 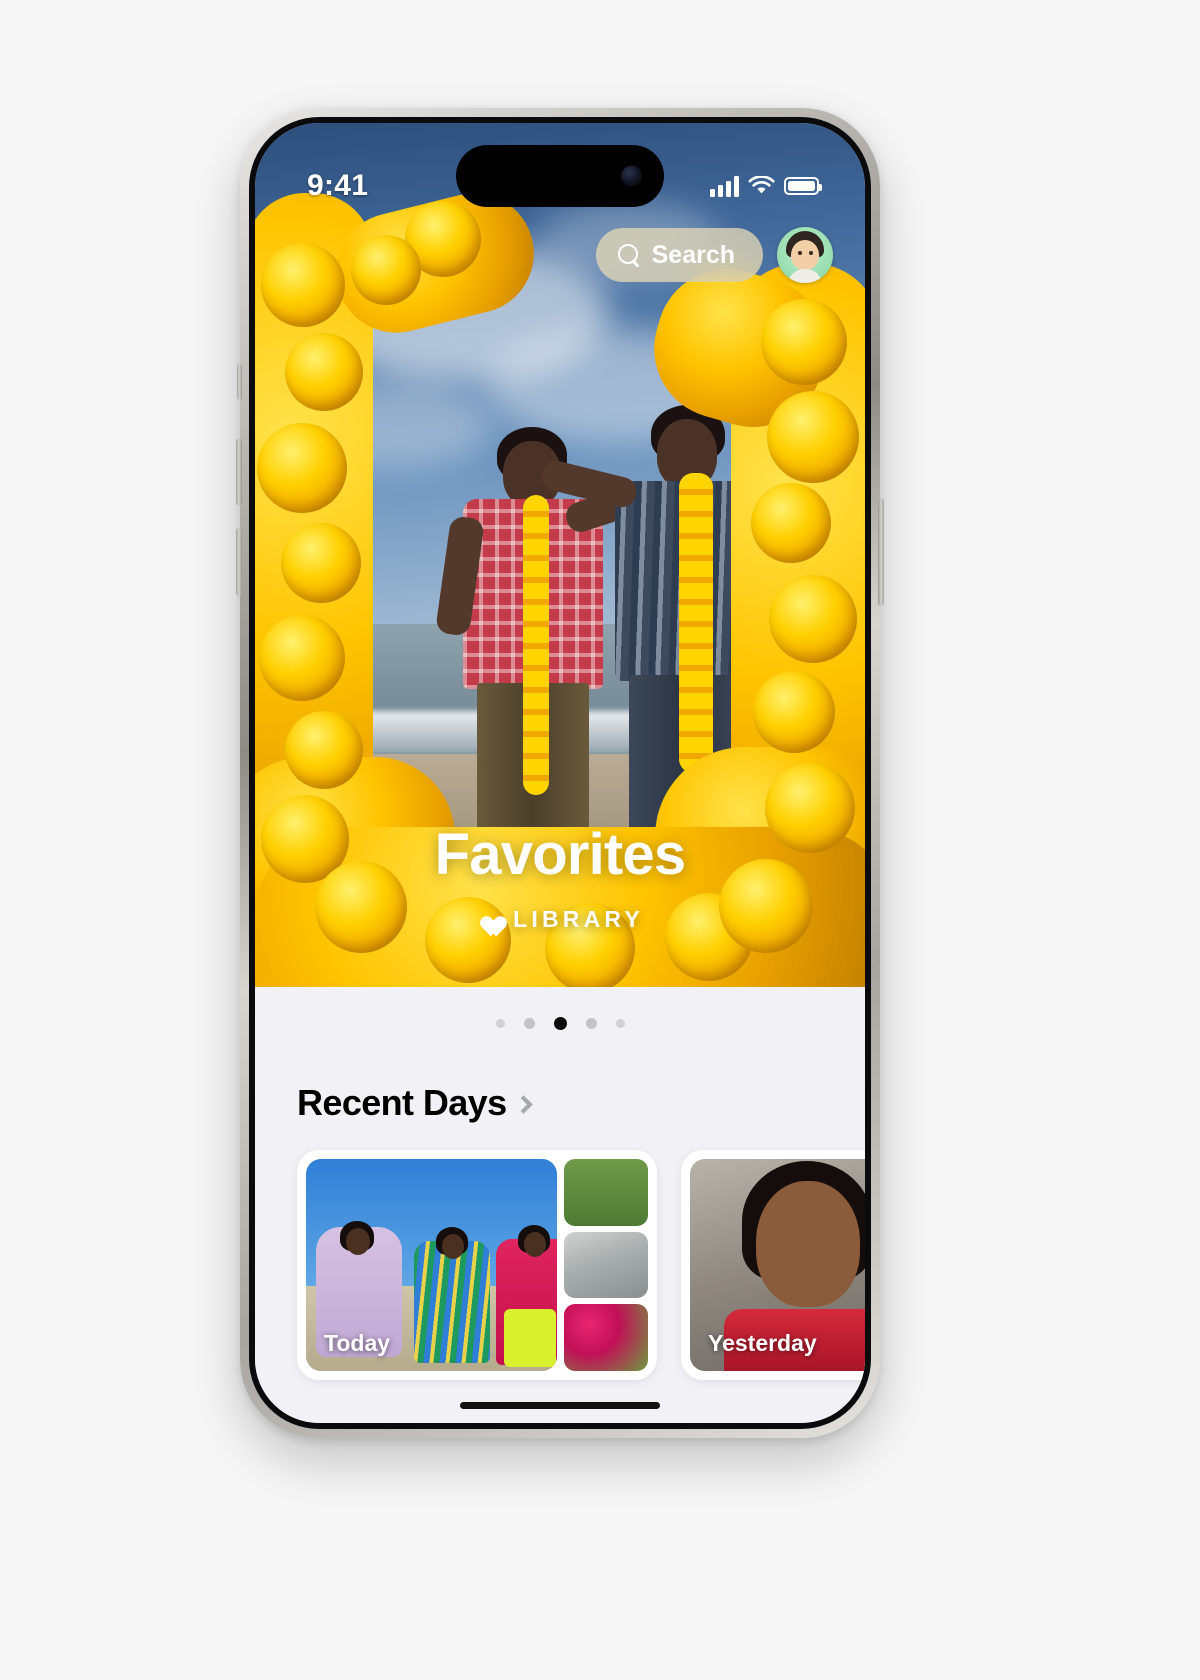 I want to click on day-card-today: Today, so click(x=477, y=1265).